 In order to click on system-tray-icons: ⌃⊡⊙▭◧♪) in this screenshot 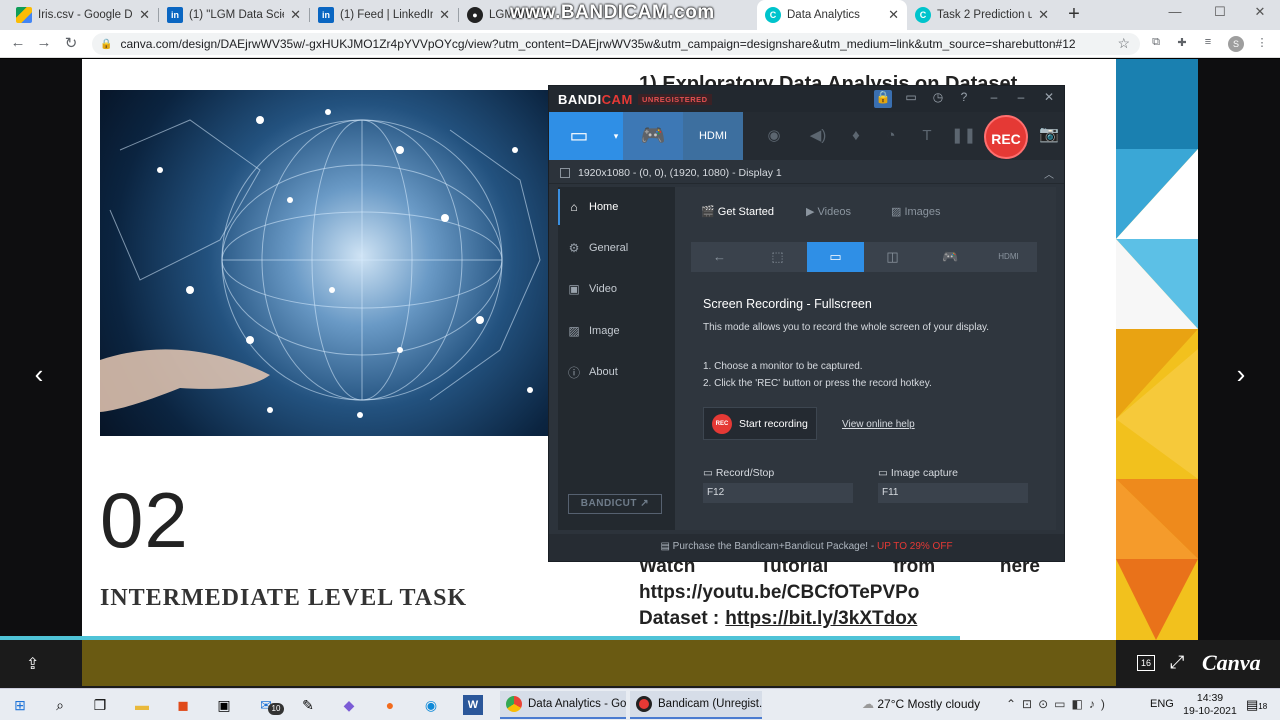, I will do `click(1058, 704)`.